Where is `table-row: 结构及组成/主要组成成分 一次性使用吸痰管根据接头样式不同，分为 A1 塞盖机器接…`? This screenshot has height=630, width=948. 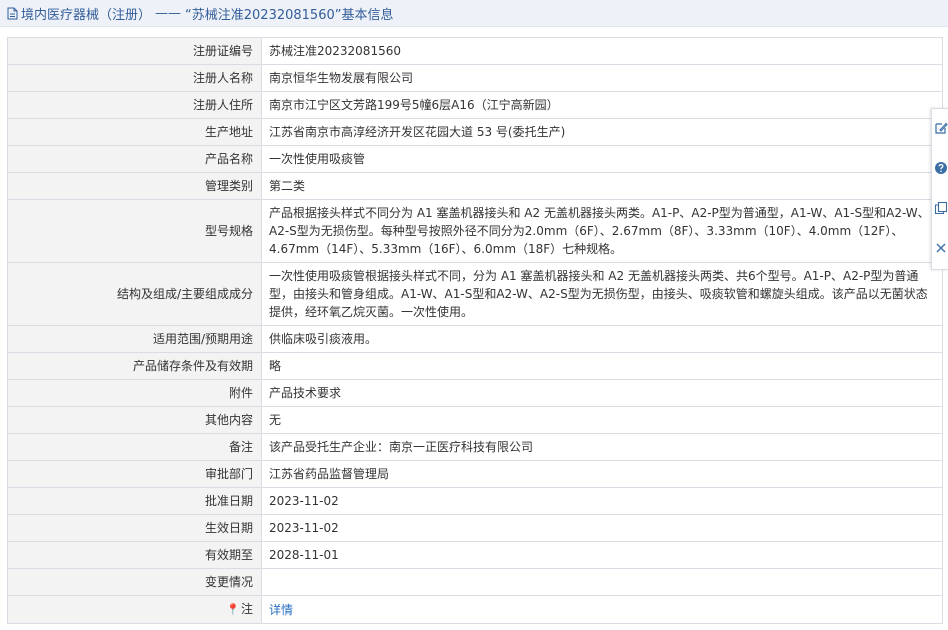
table-row: 结构及组成/主要组成成分 一次性使用吸痰管根据接头样式不同，分为 A1 塞盖机器接… is located at coordinates (475, 294).